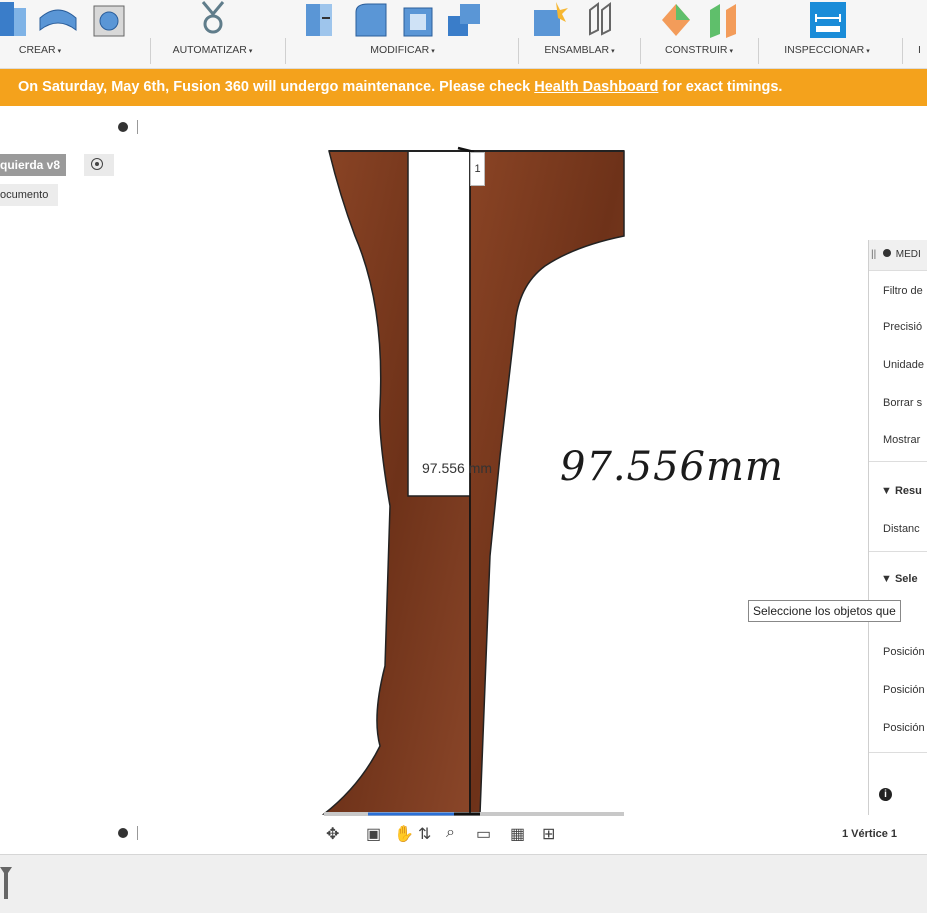  What do you see at coordinates (466, 20) in the screenshot?
I see `combine-icon` at bounding box center [466, 20].